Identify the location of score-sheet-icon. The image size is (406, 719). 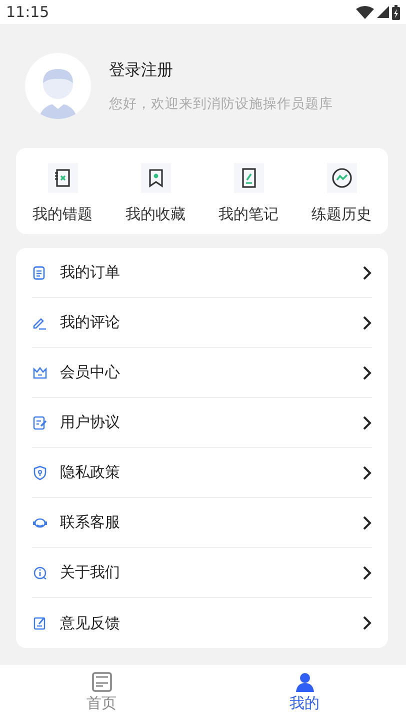
(102, 682).